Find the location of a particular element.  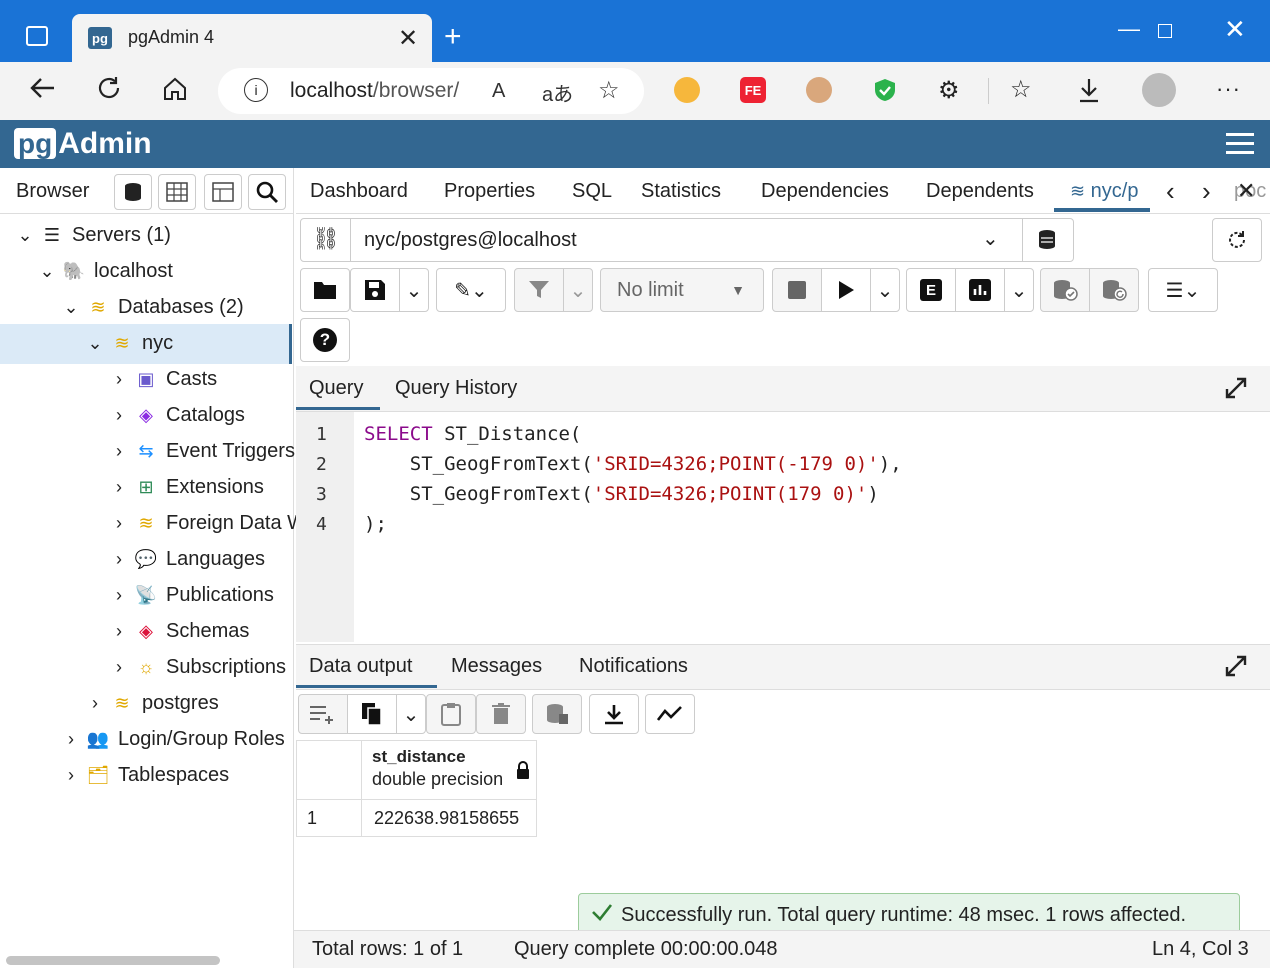

explain-options-chevron-icon: ⌄ is located at coordinates (1019, 290).